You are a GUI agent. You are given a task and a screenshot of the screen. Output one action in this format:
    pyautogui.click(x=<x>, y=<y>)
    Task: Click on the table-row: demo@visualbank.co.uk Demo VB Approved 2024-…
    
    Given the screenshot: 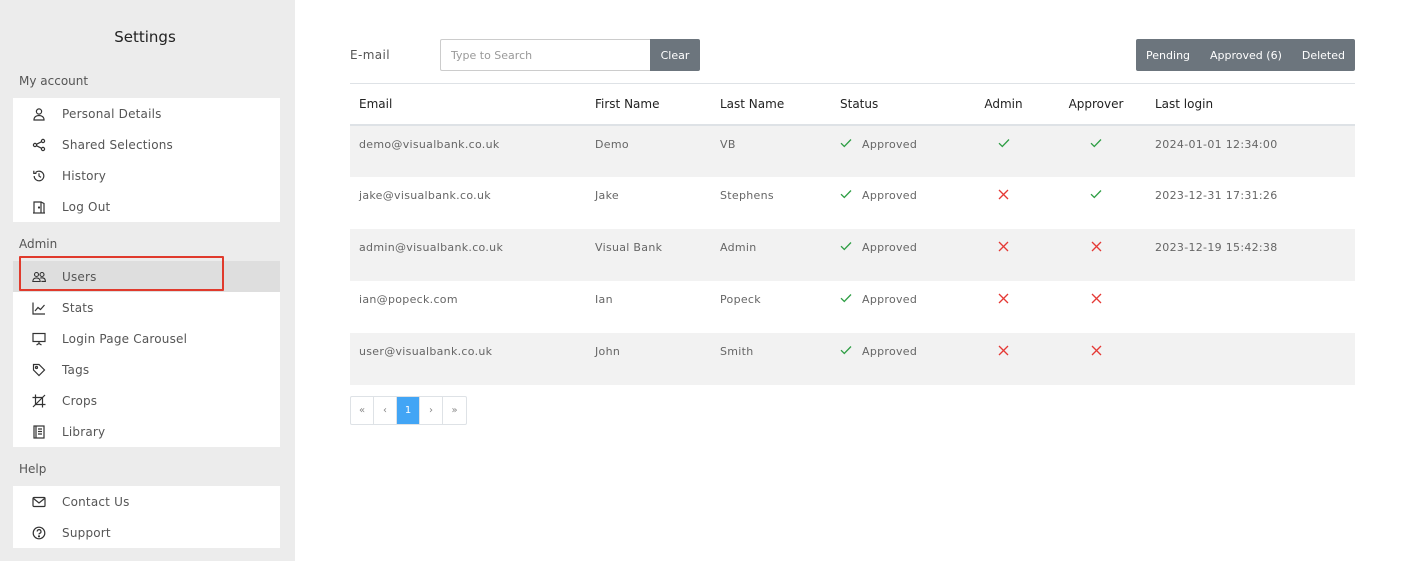 What is the action you would take?
    pyautogui.click(x=852, y=150)
    